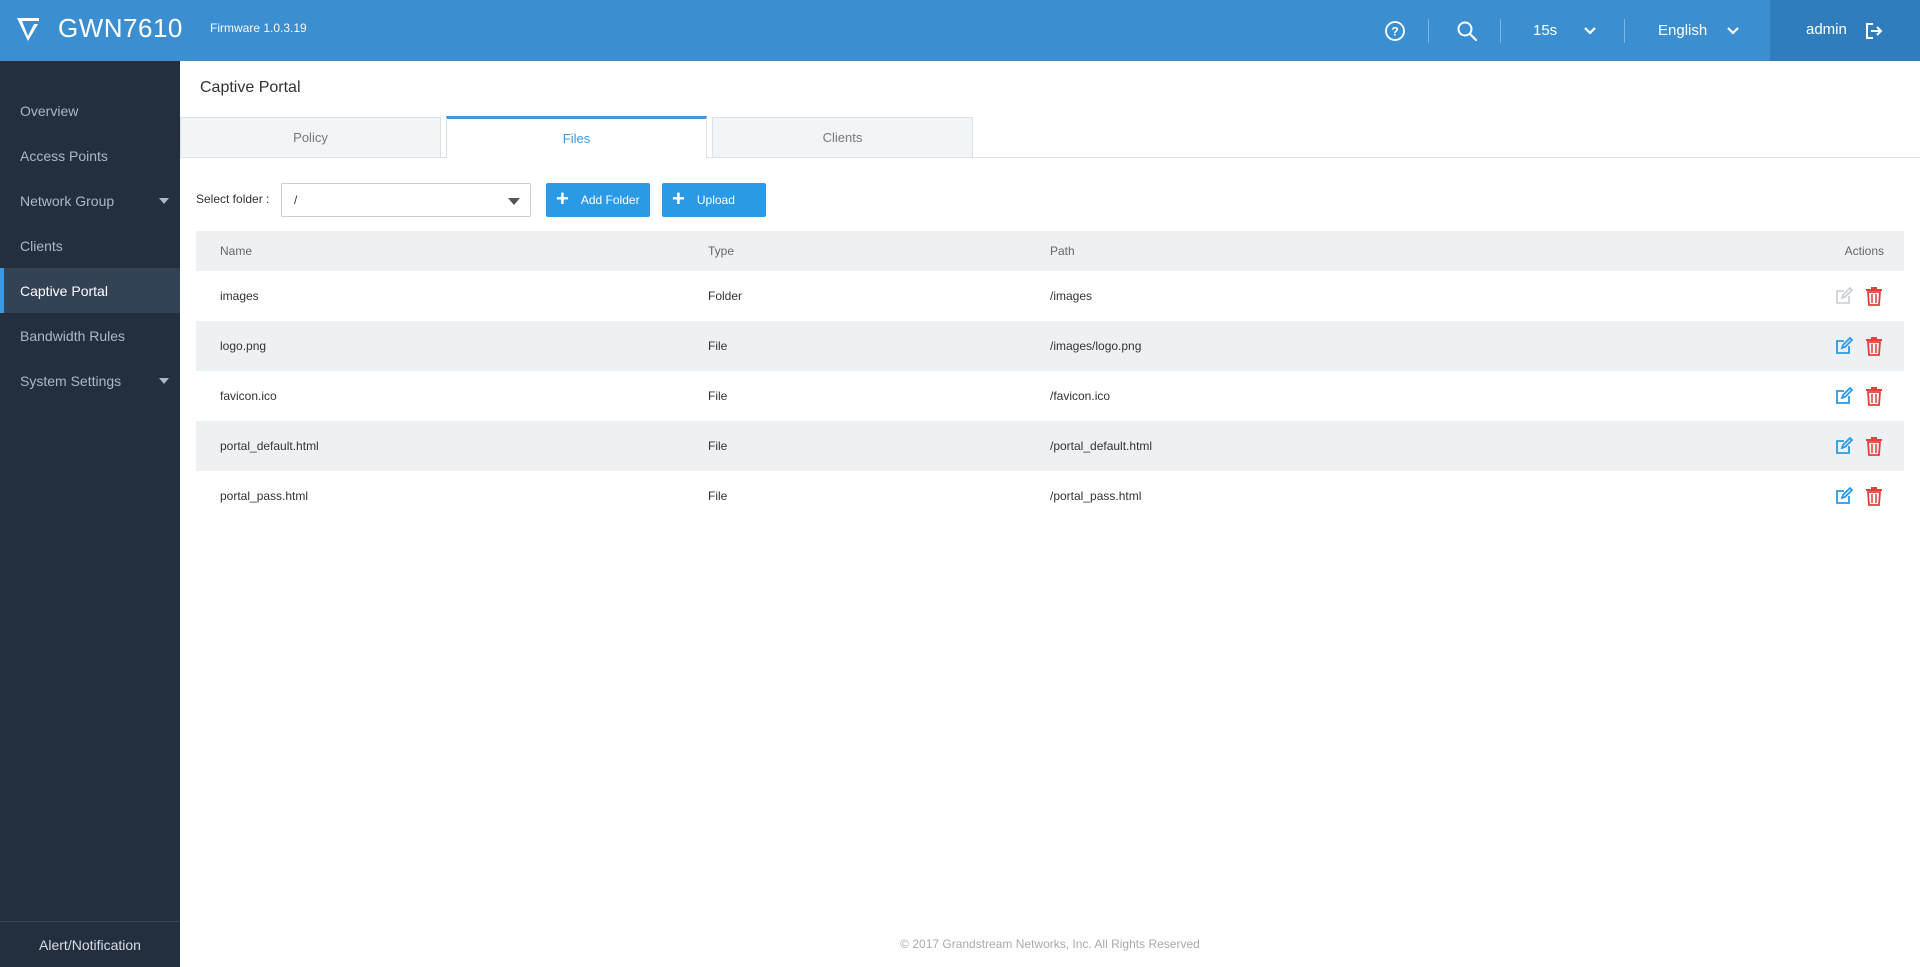  What do you see at coordinates (1874, 31) in the screenshot?
I see `logout-icon` at bounding box center [1874, 31].